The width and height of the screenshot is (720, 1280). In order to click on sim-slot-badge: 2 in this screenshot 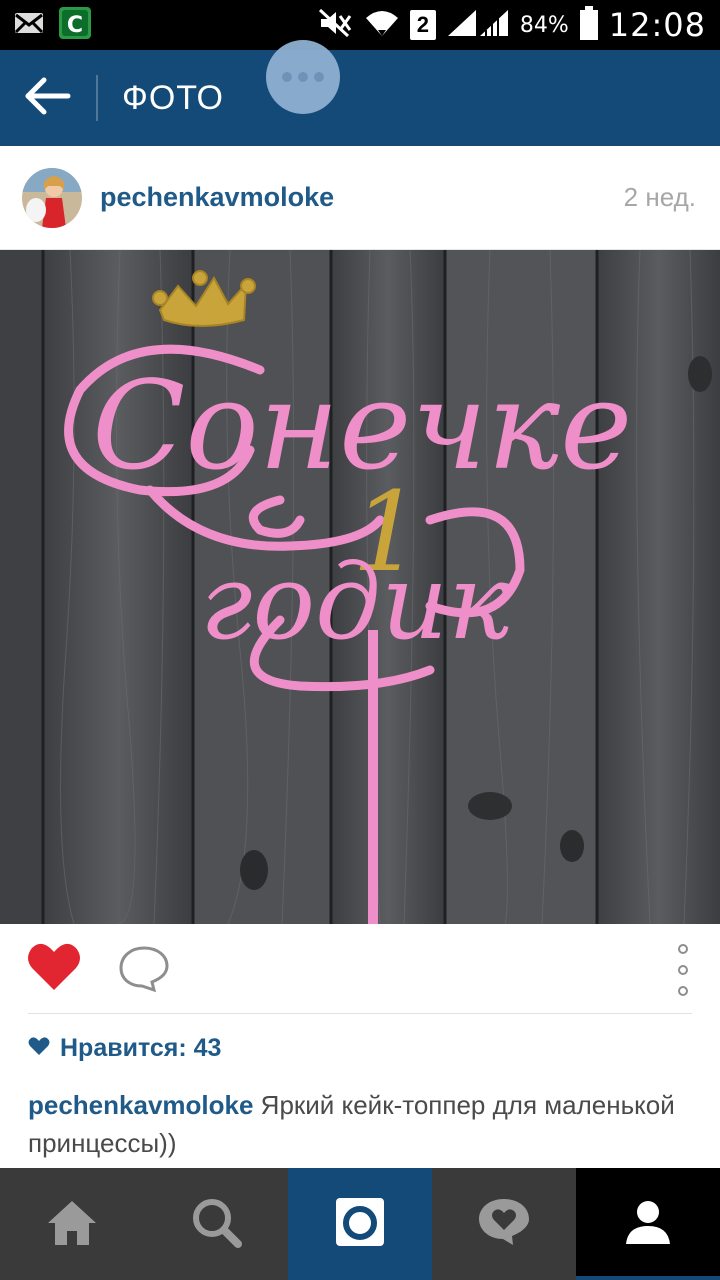, I will do `click(422, 25)`.